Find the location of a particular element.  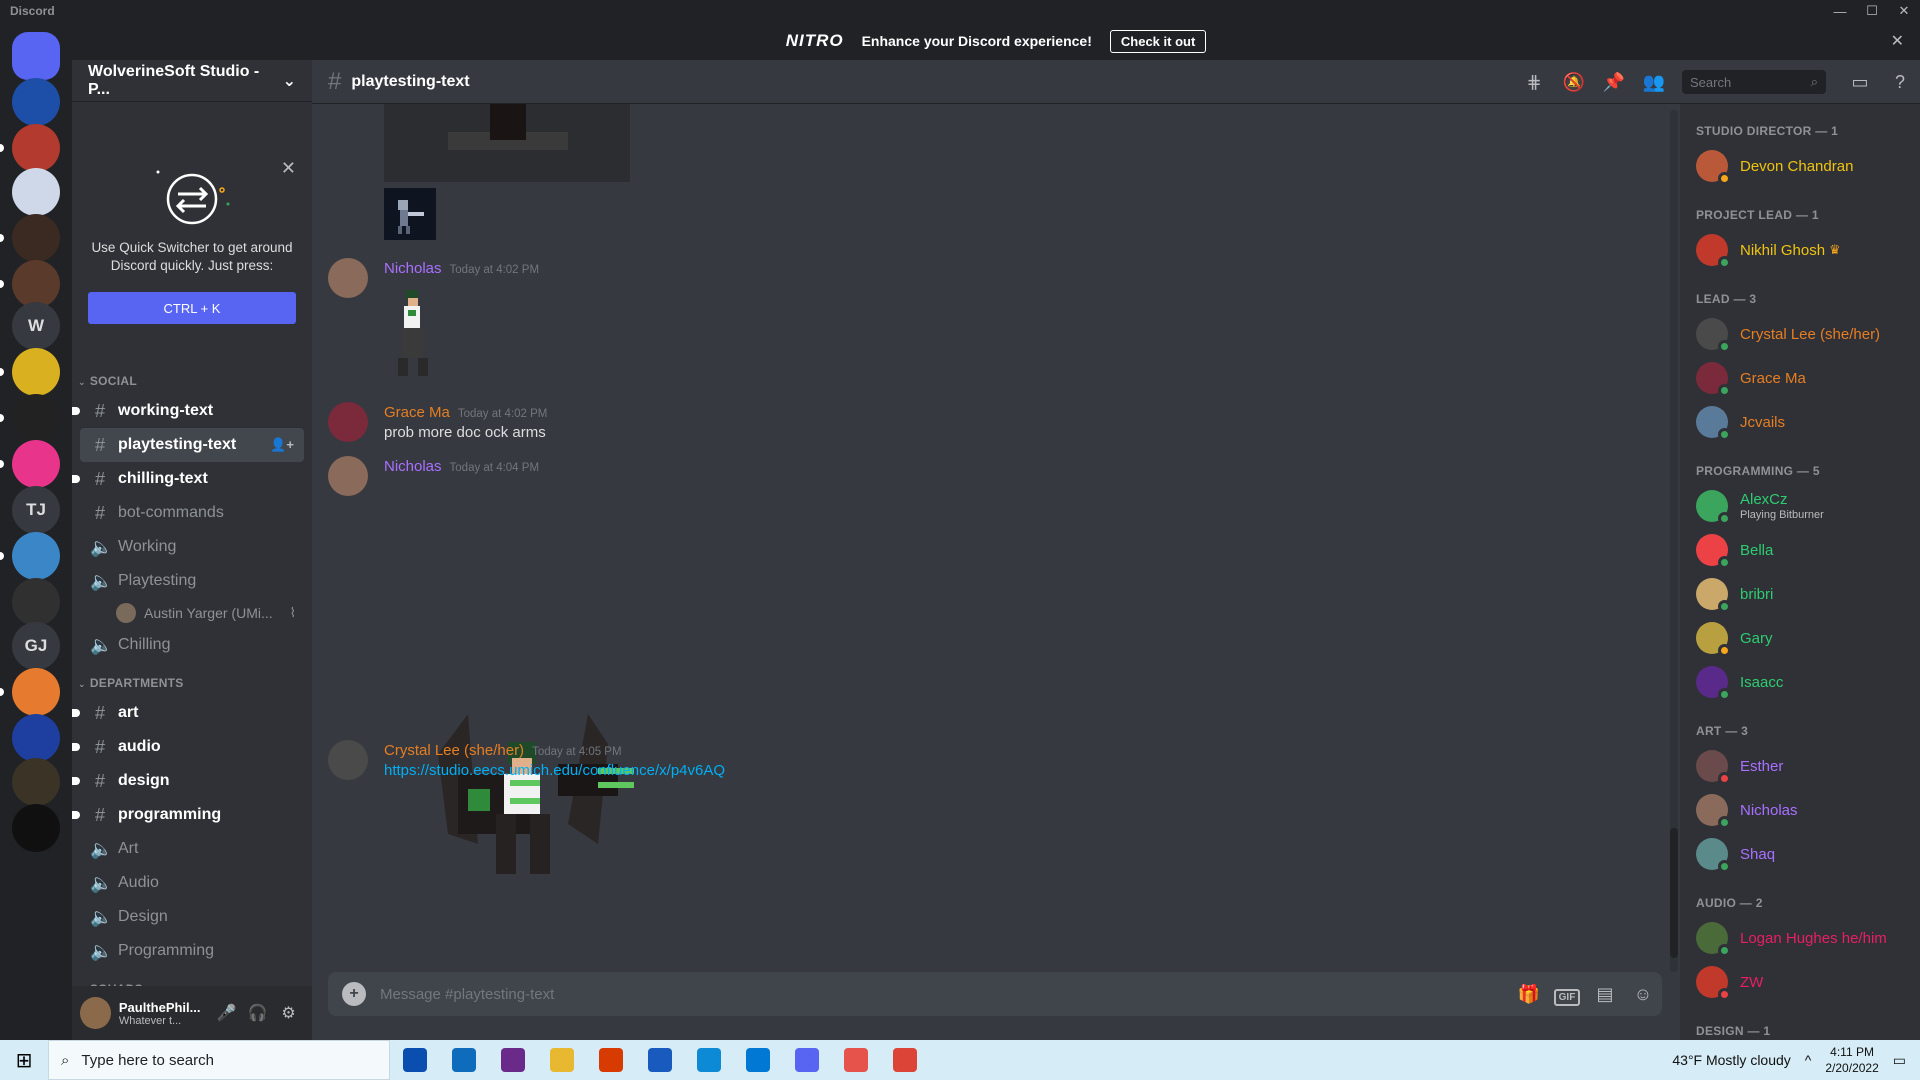

member-item: AlexCz Playing Bitburner is located at coordinates (1800, 506).